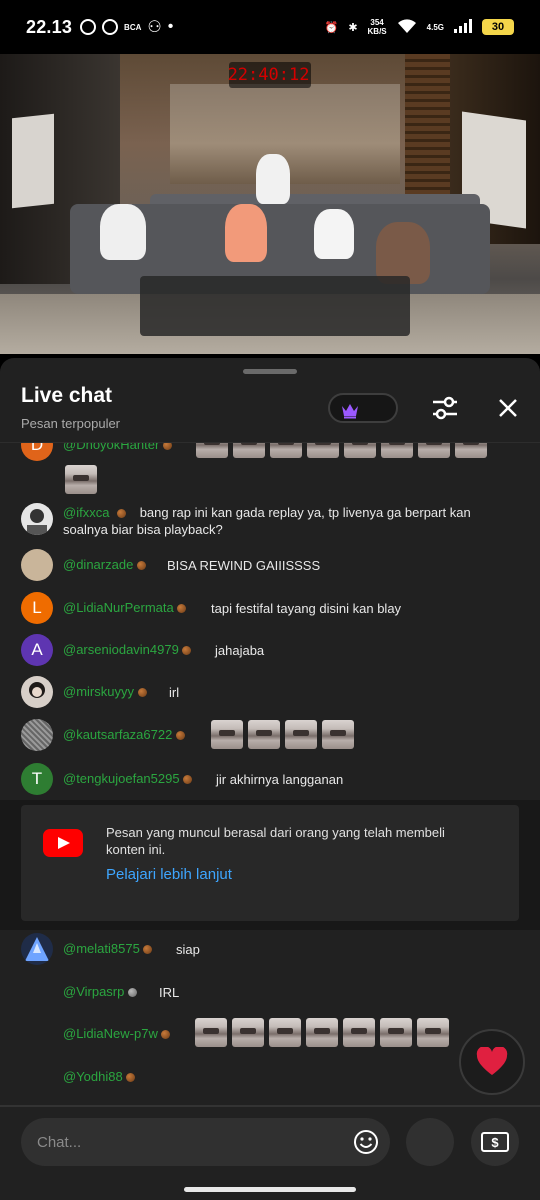  Describe the element at coordinates (110, 27) in the screenshot. I see `chat-app-icon` at that location.